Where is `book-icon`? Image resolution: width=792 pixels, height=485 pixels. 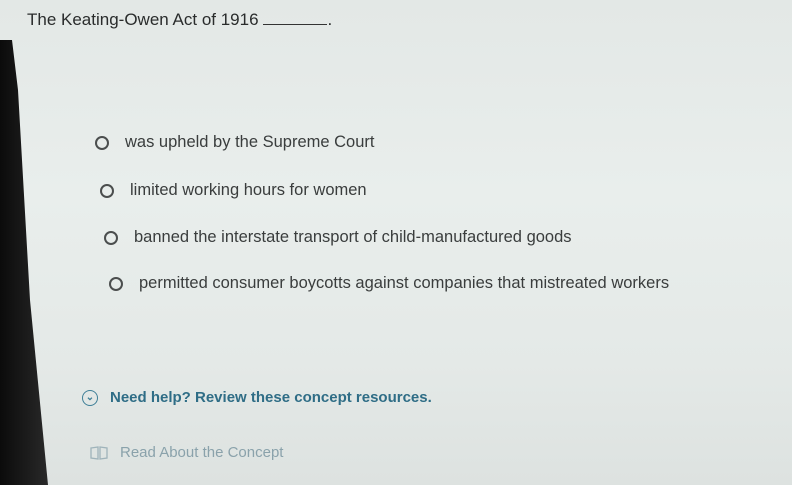 book-icon is located at coordinates (99, 452).